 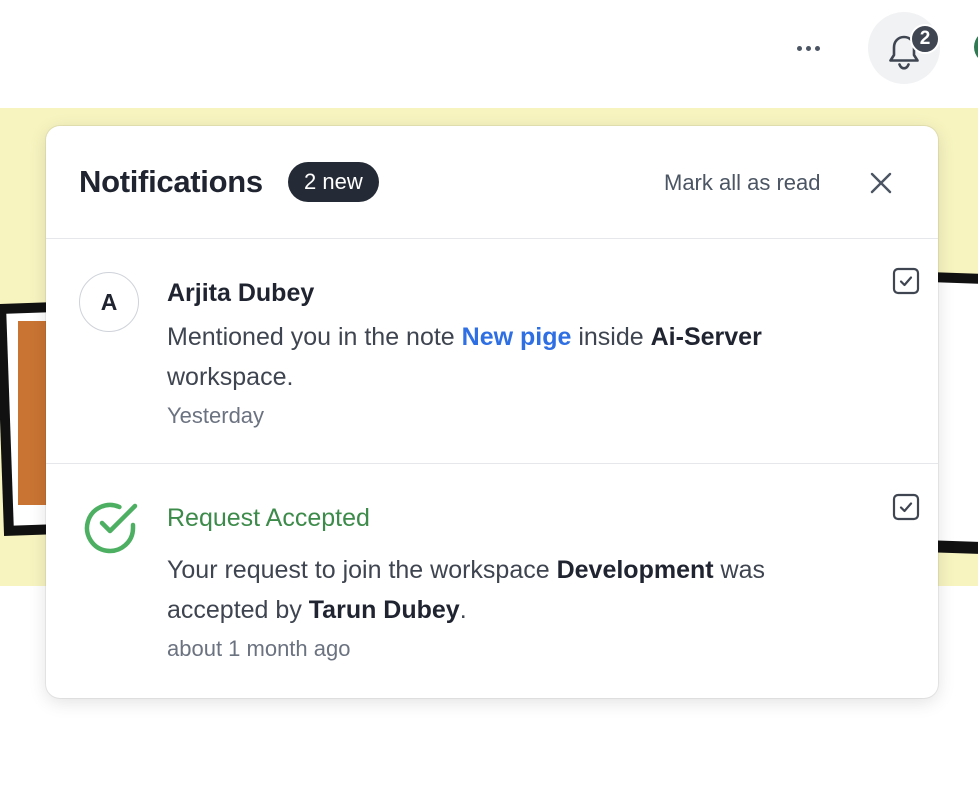 I want to click on notification-time: about 1 month ago, so click(x=259, y=648).